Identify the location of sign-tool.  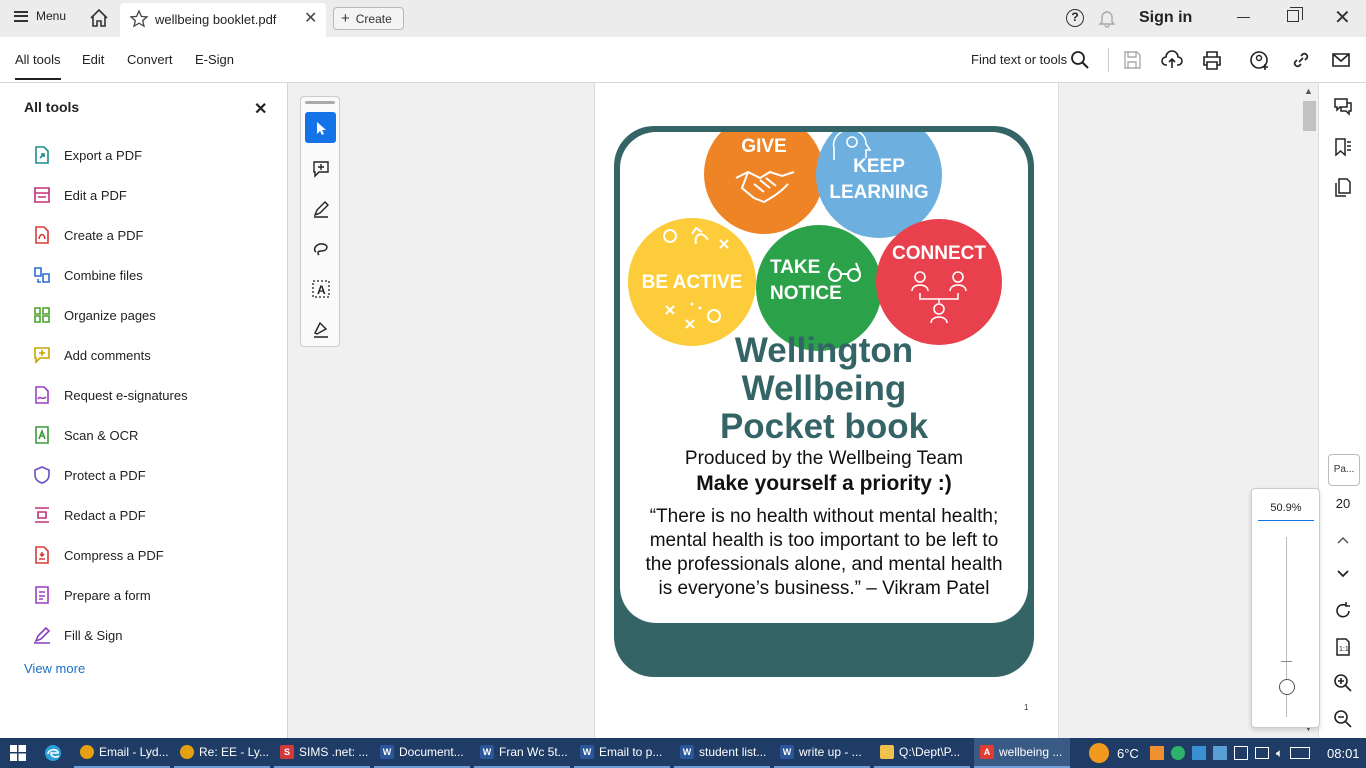
(320, 328).